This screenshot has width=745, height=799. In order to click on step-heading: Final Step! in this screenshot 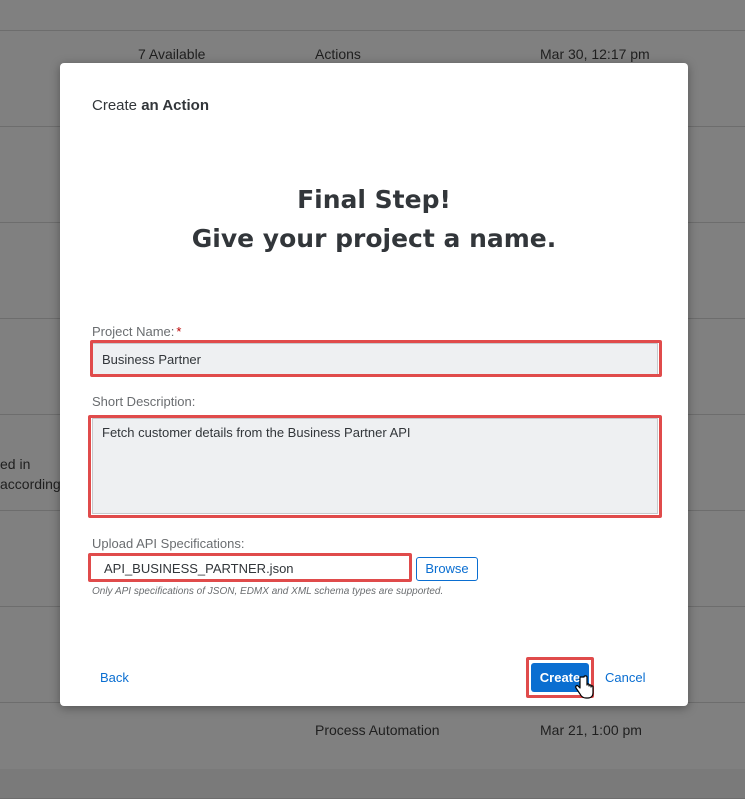, I will do `click(374, 199)`.